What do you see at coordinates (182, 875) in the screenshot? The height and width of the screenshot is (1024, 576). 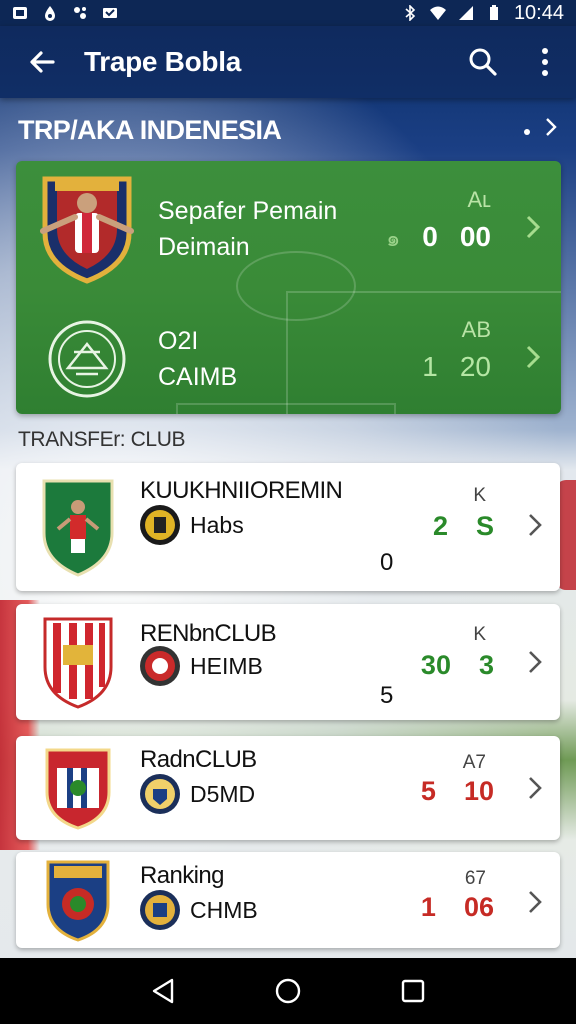 I see `club-name: Ranking` at bounding box center [182, 875].